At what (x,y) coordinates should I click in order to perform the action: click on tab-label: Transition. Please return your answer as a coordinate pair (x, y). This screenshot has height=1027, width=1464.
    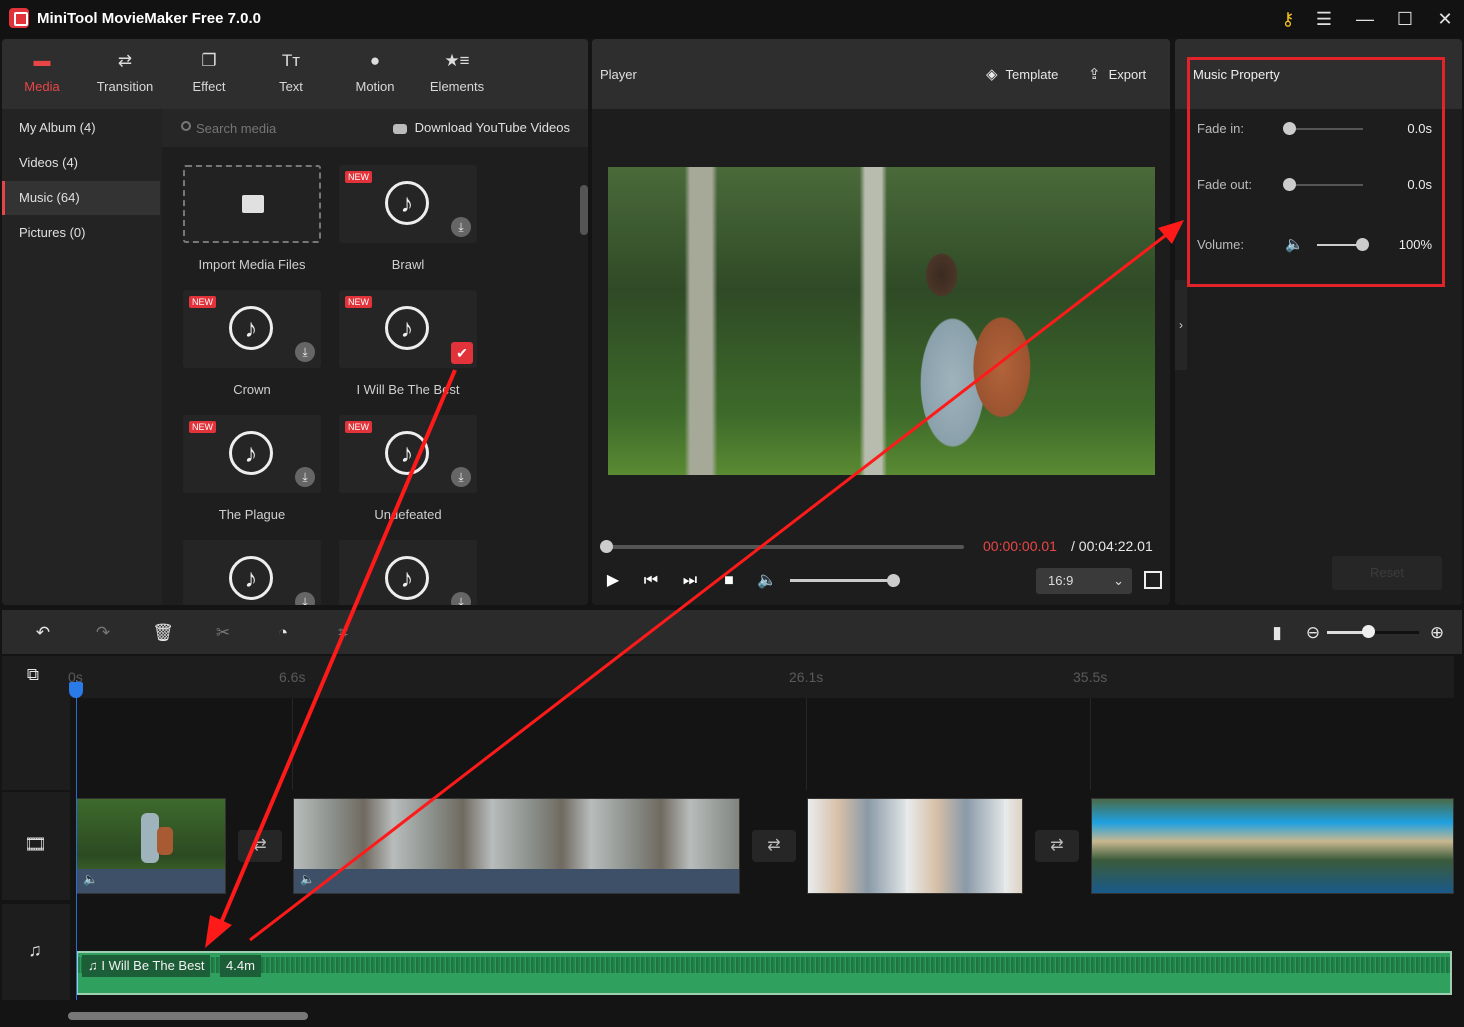
    Looking at the image, I should click on (125, 86).